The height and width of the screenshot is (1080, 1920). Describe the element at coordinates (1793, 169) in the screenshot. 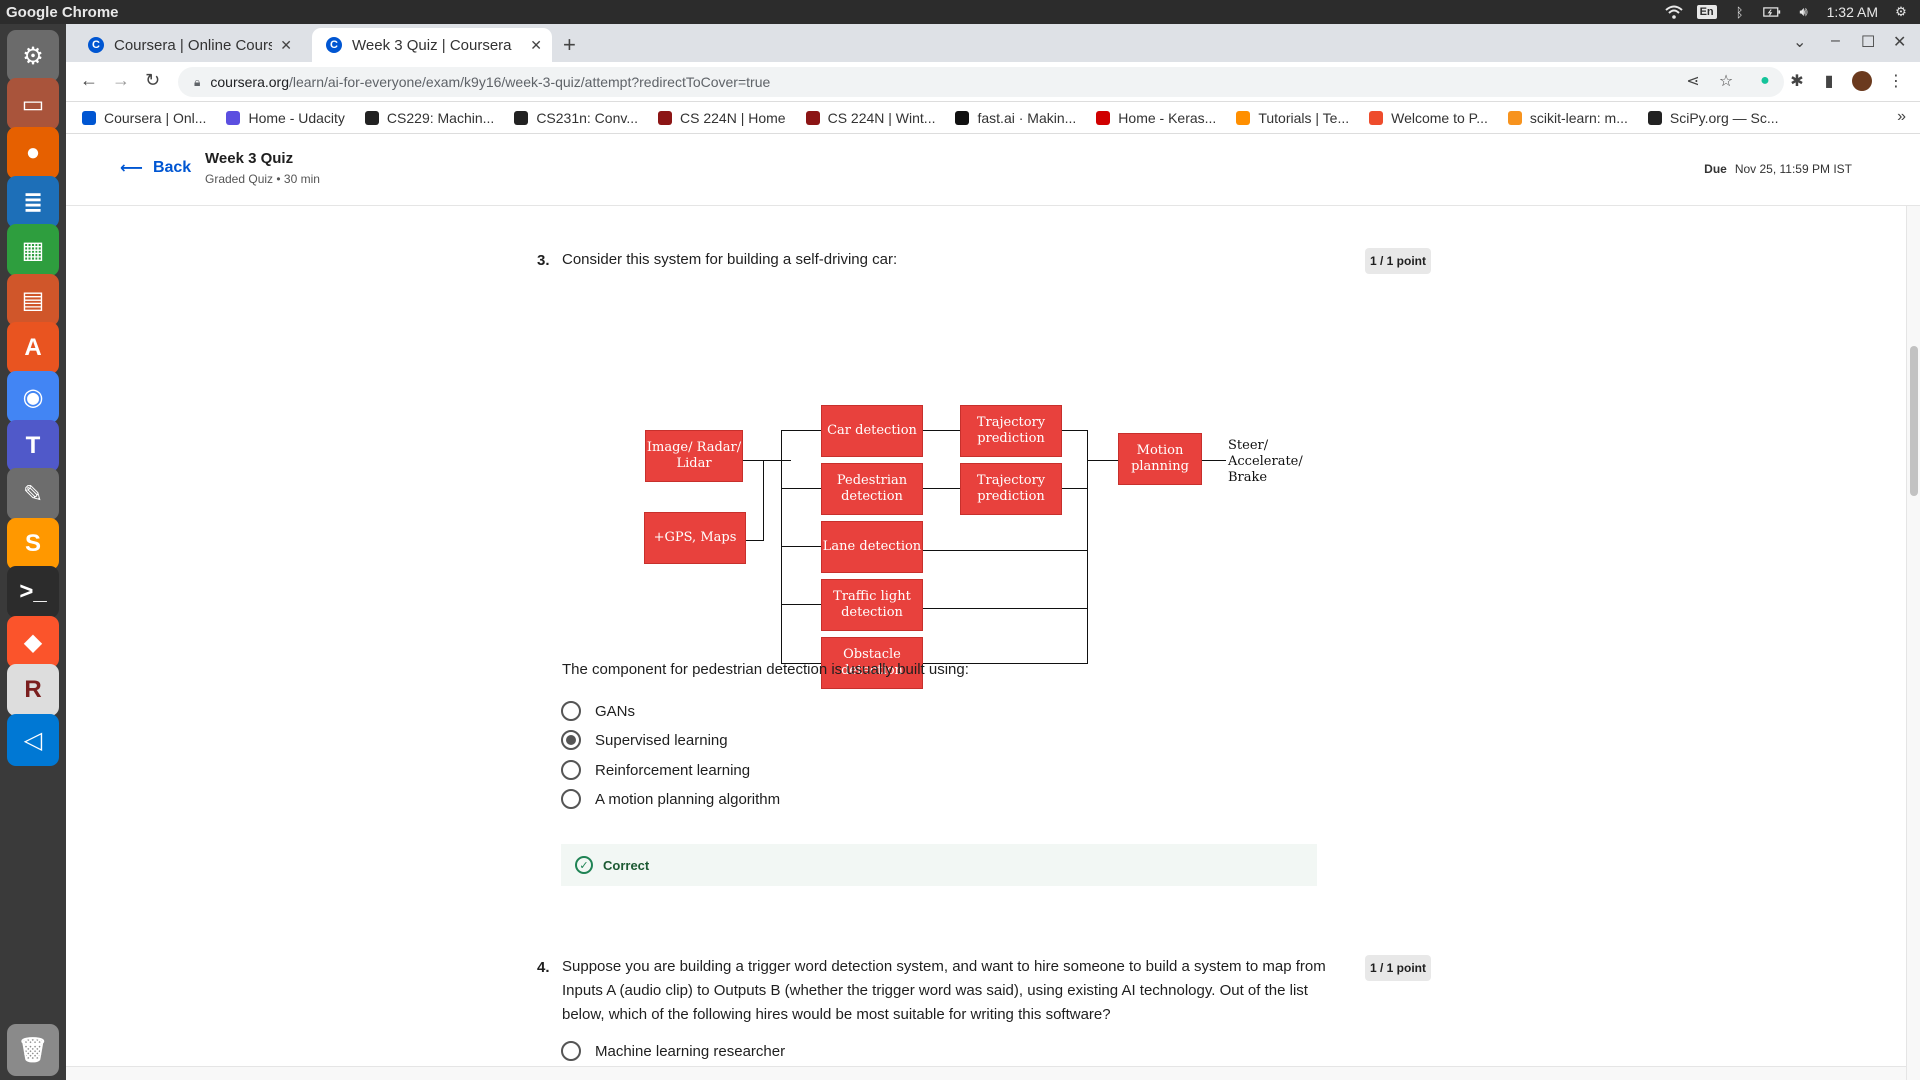

I see `due-value: Nov 25, 11:59 PM IST` at that location.